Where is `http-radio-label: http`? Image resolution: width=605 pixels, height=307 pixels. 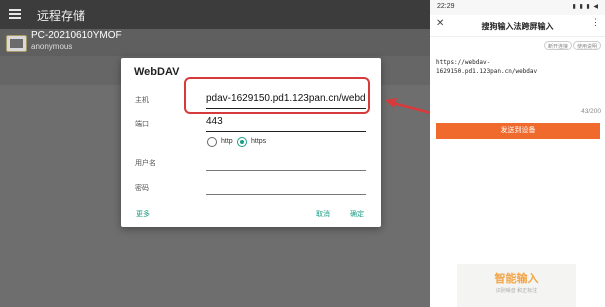 http-radio-label: http is located at coordinates (227, 141).